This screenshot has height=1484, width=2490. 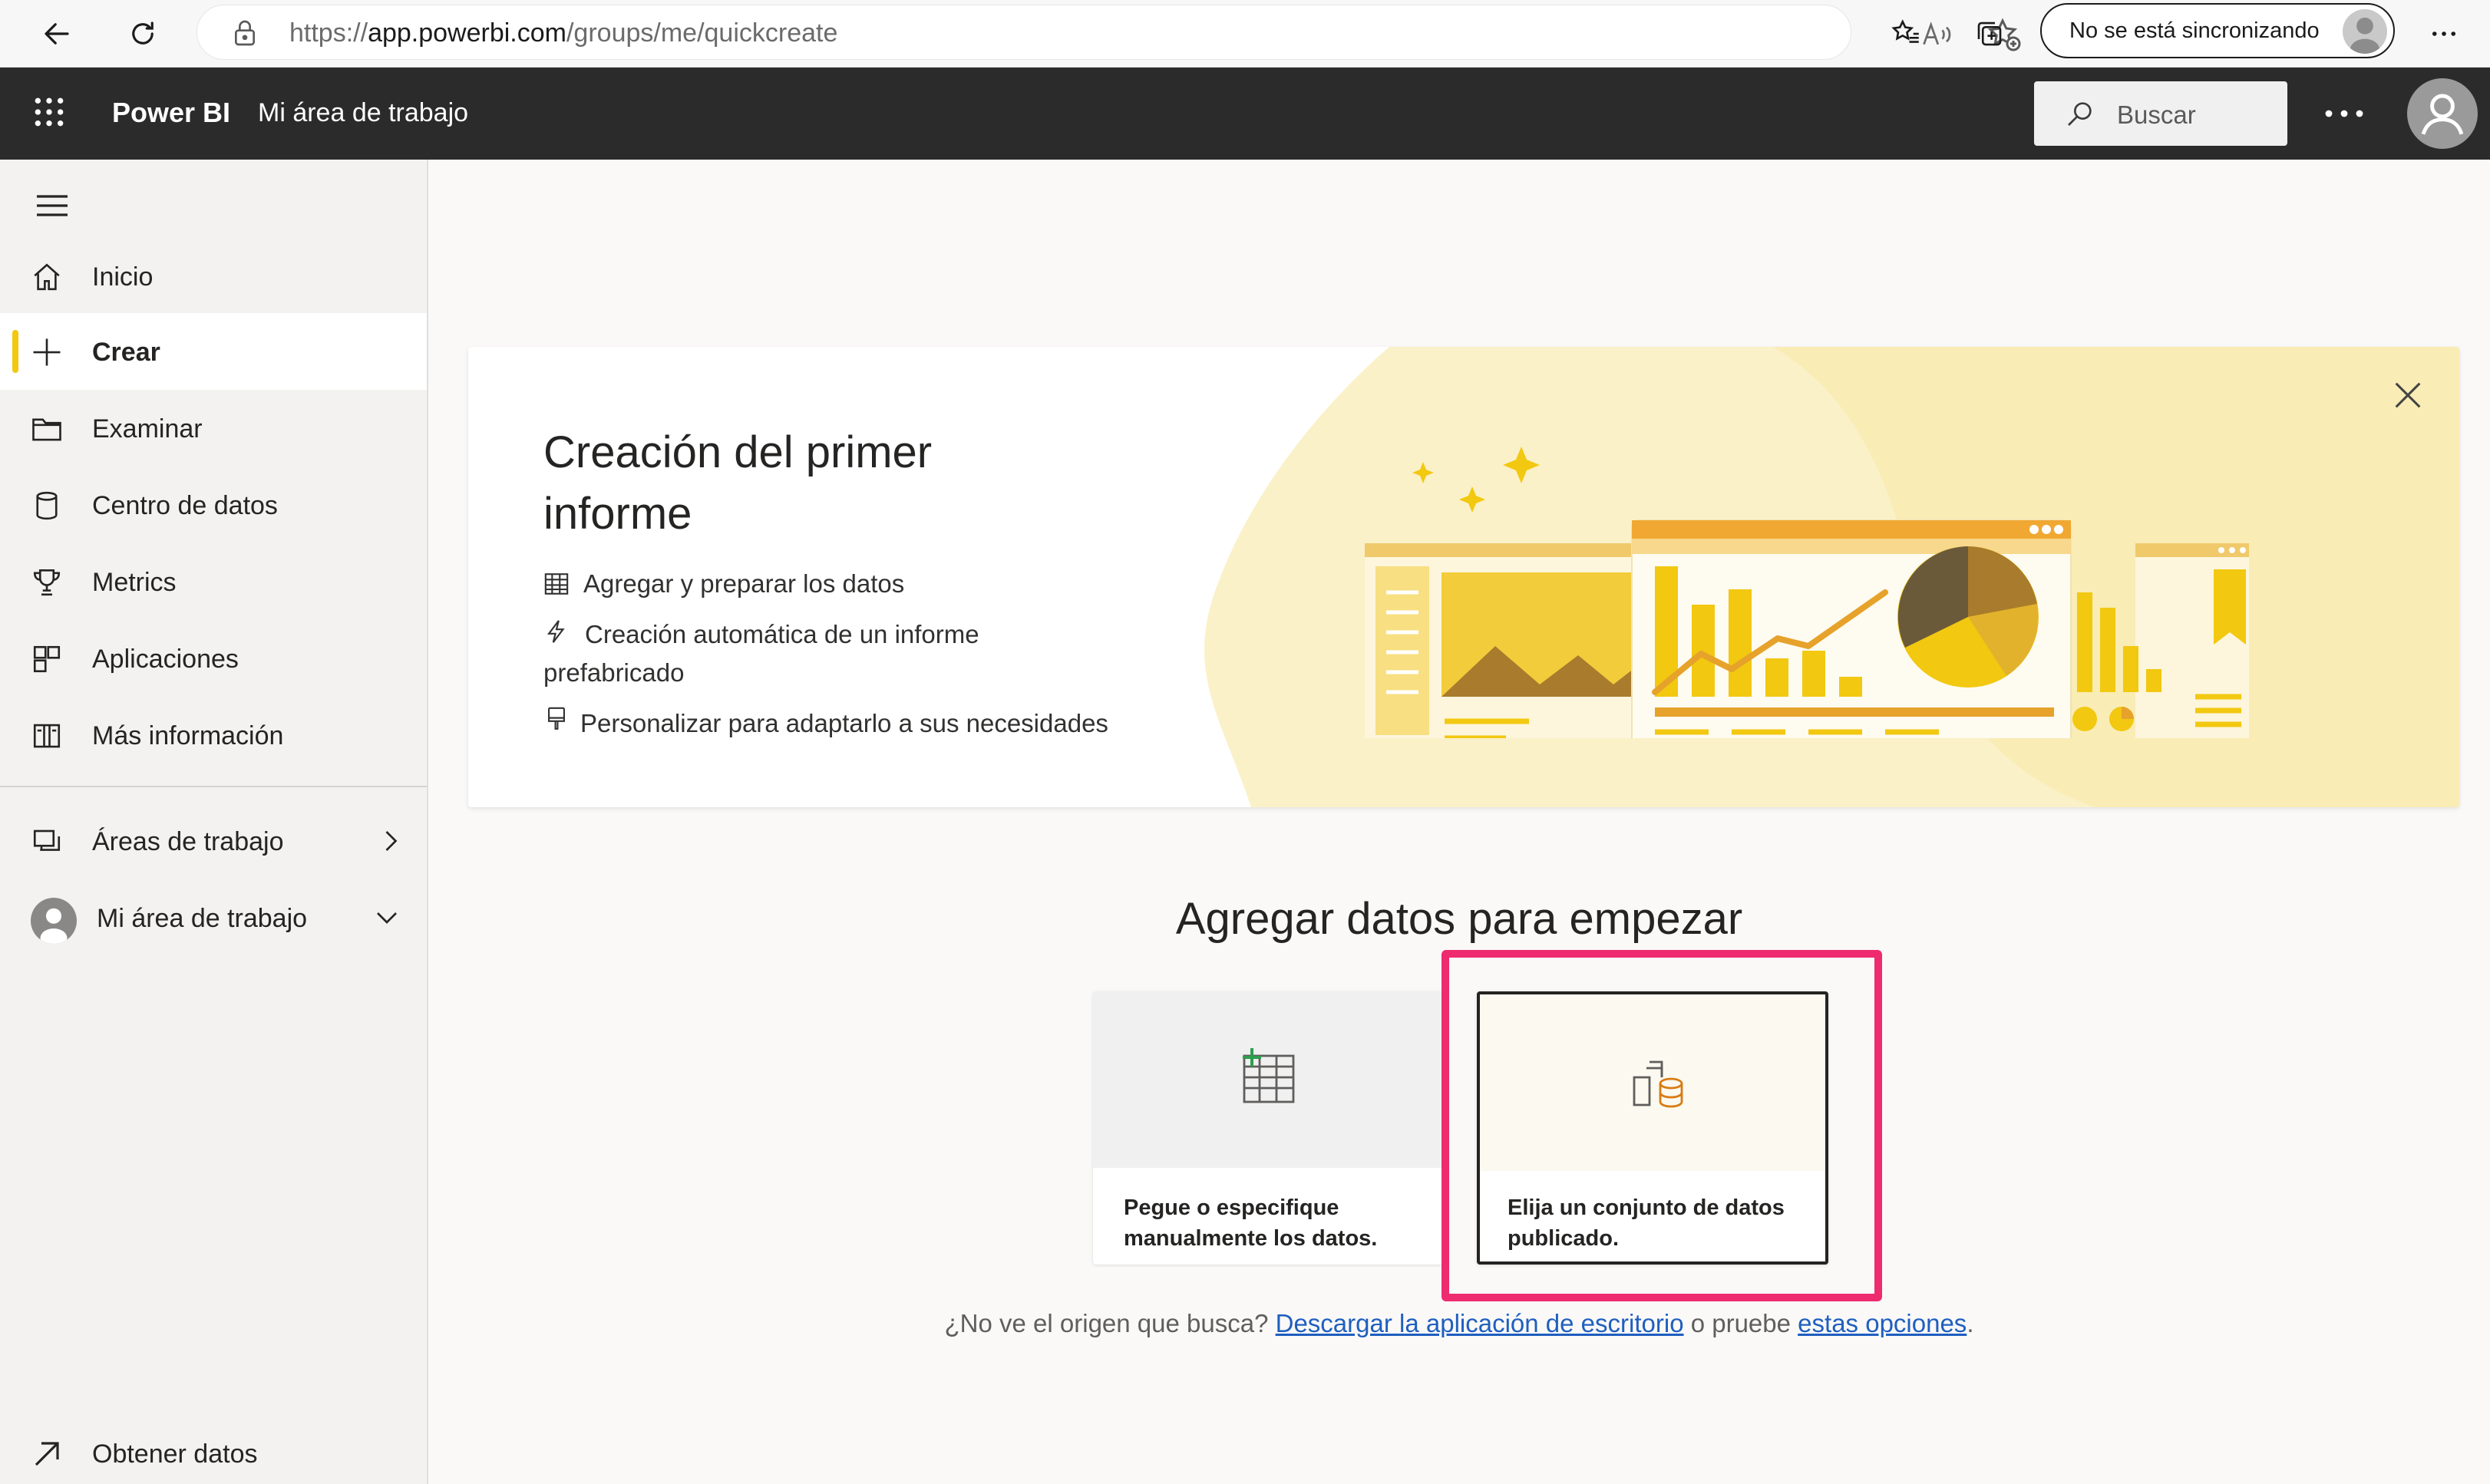 I want to click on account-avatar, so click(x=2442, y=113).